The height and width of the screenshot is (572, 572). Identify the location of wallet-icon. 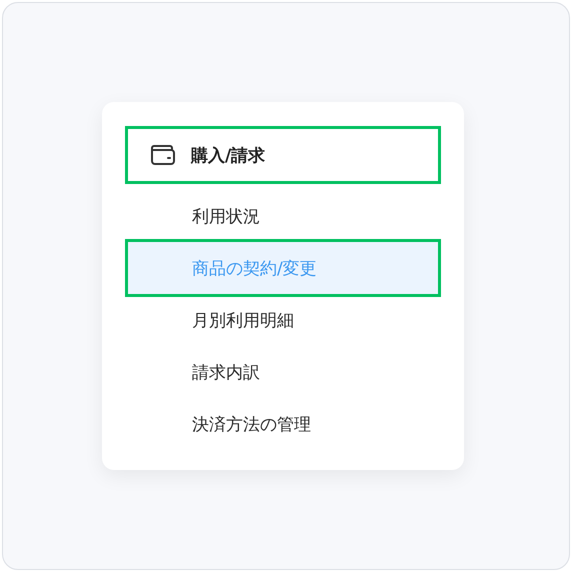
(163, 155).